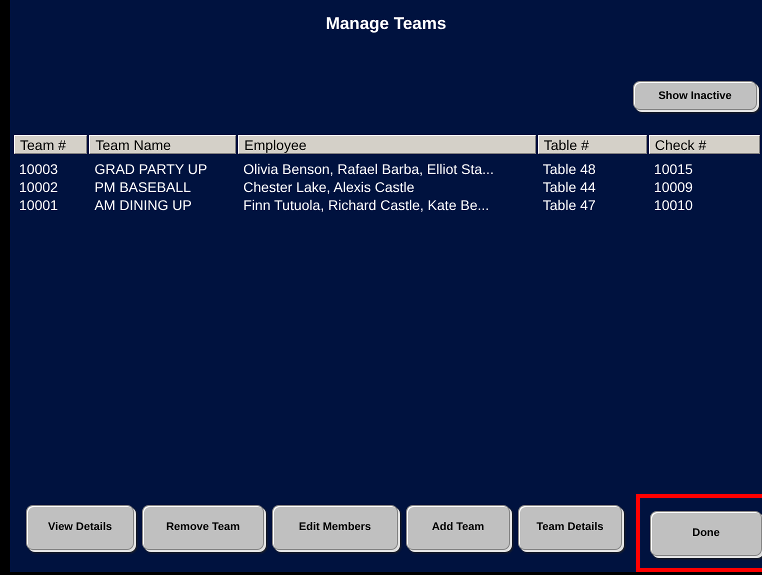 This screenshot has height=575, width=762. I want to click on table-cell-text: Chester Lake, Alexis Castle, so click(329, 187).